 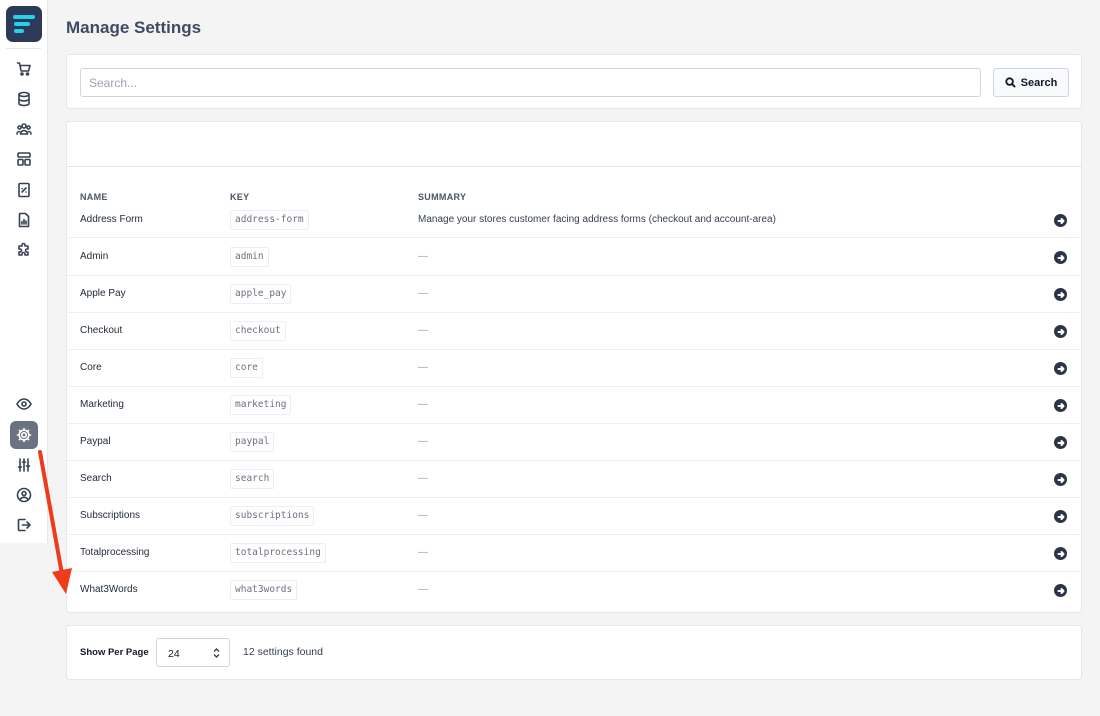 What do you see at coordinates (272, 516) in the screenshot?
I see `row-key: subscriptions` at bounding box center [272, 516].